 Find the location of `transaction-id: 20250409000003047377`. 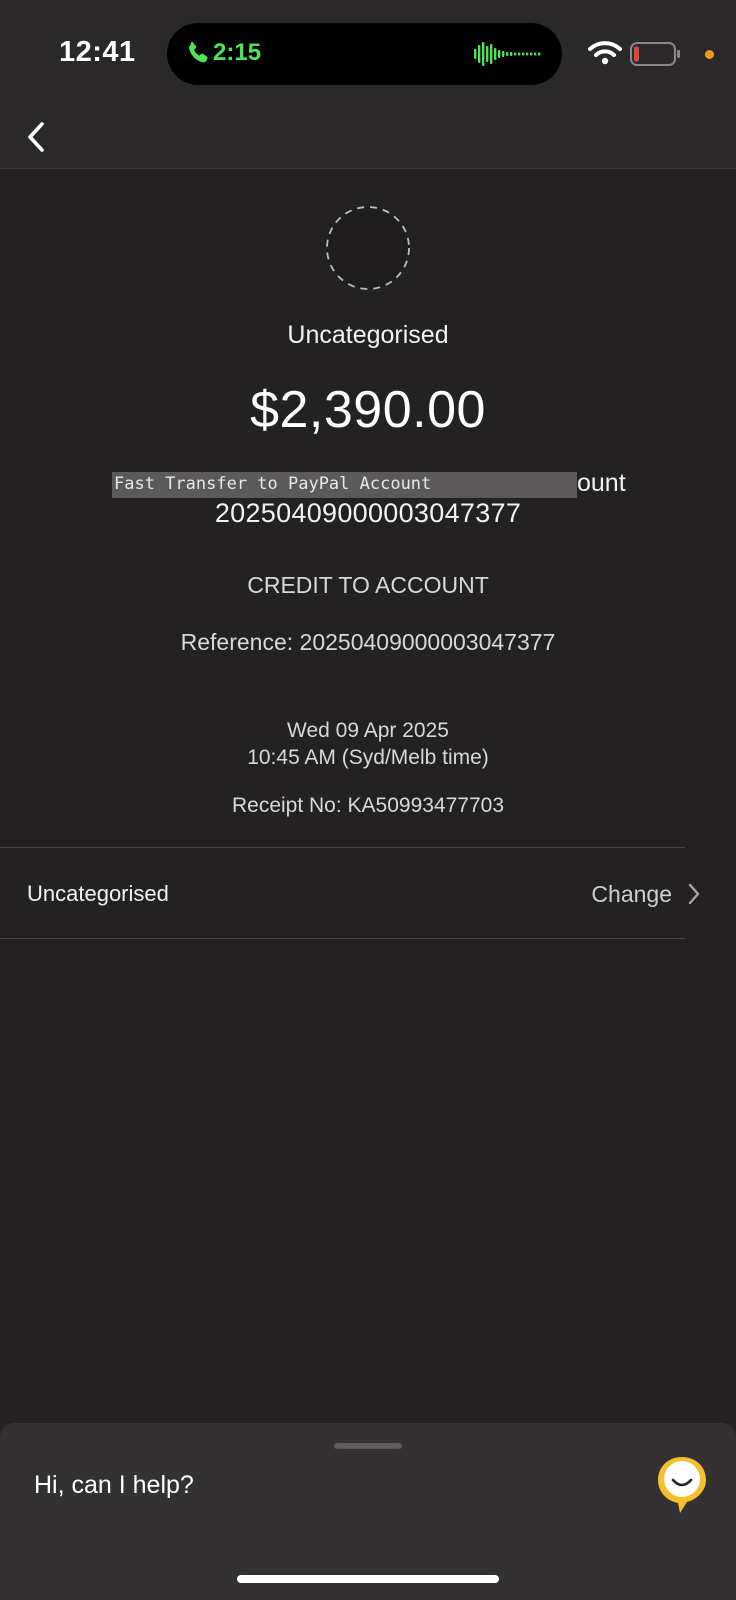

transaction-id: 20250409000003047377 is located at coordinates (368, 513).